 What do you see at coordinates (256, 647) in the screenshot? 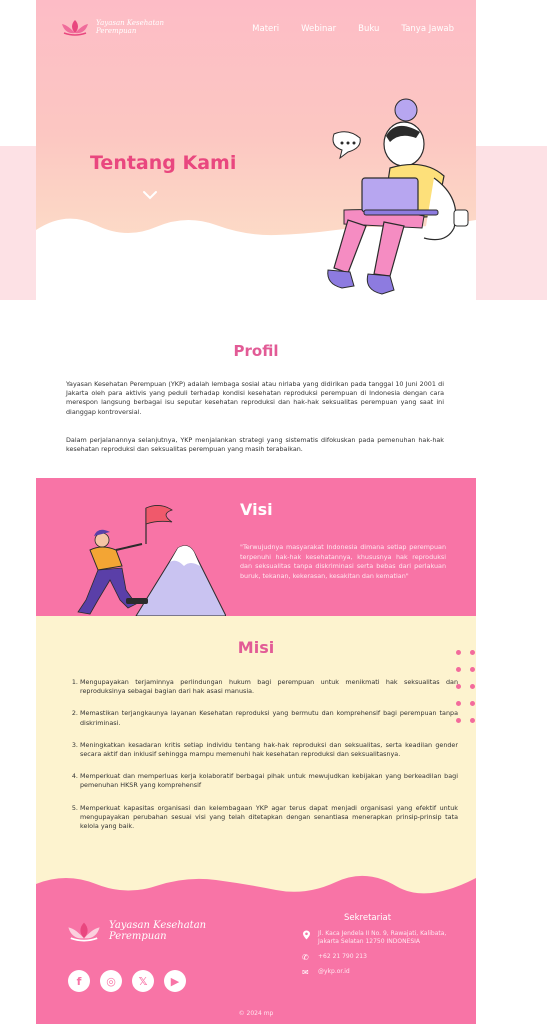
I see `misi-title: Misi` at bounding box center [256, 647].